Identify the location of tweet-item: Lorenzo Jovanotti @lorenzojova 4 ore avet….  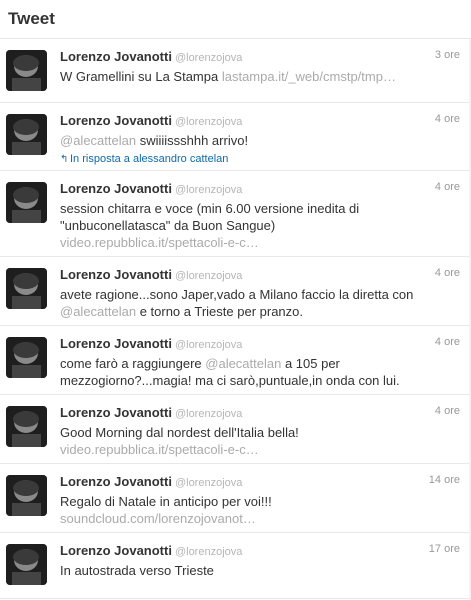
(235, 291).